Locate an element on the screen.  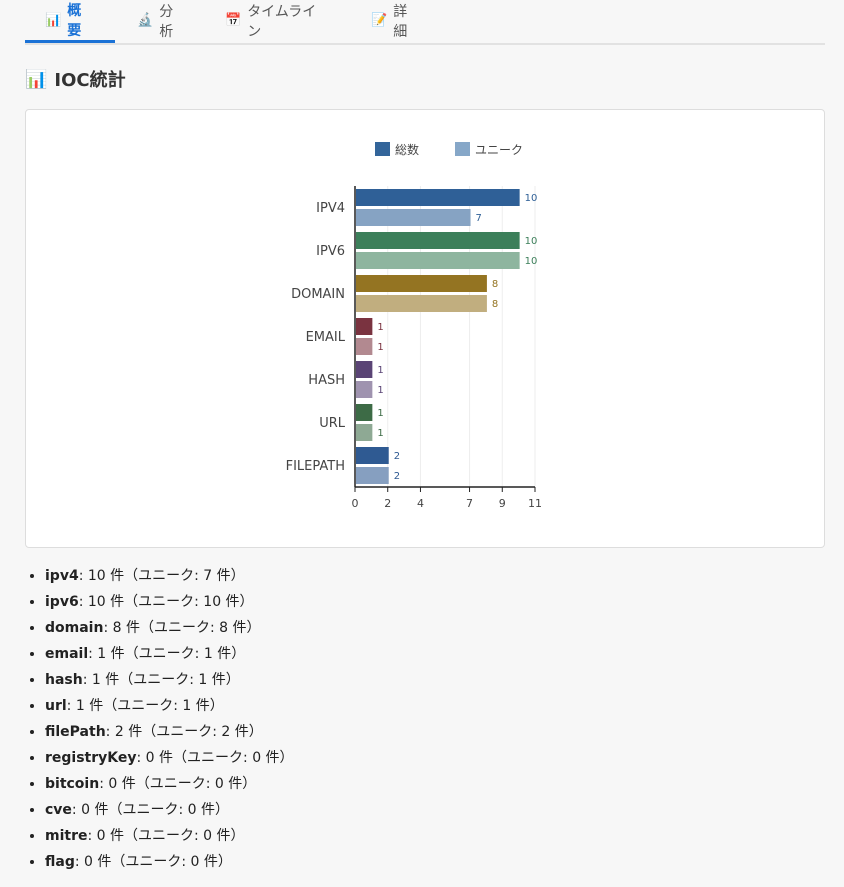
summary-value: : 10 件（ユニーク: 7 件） is located at coordinates (161, 576).